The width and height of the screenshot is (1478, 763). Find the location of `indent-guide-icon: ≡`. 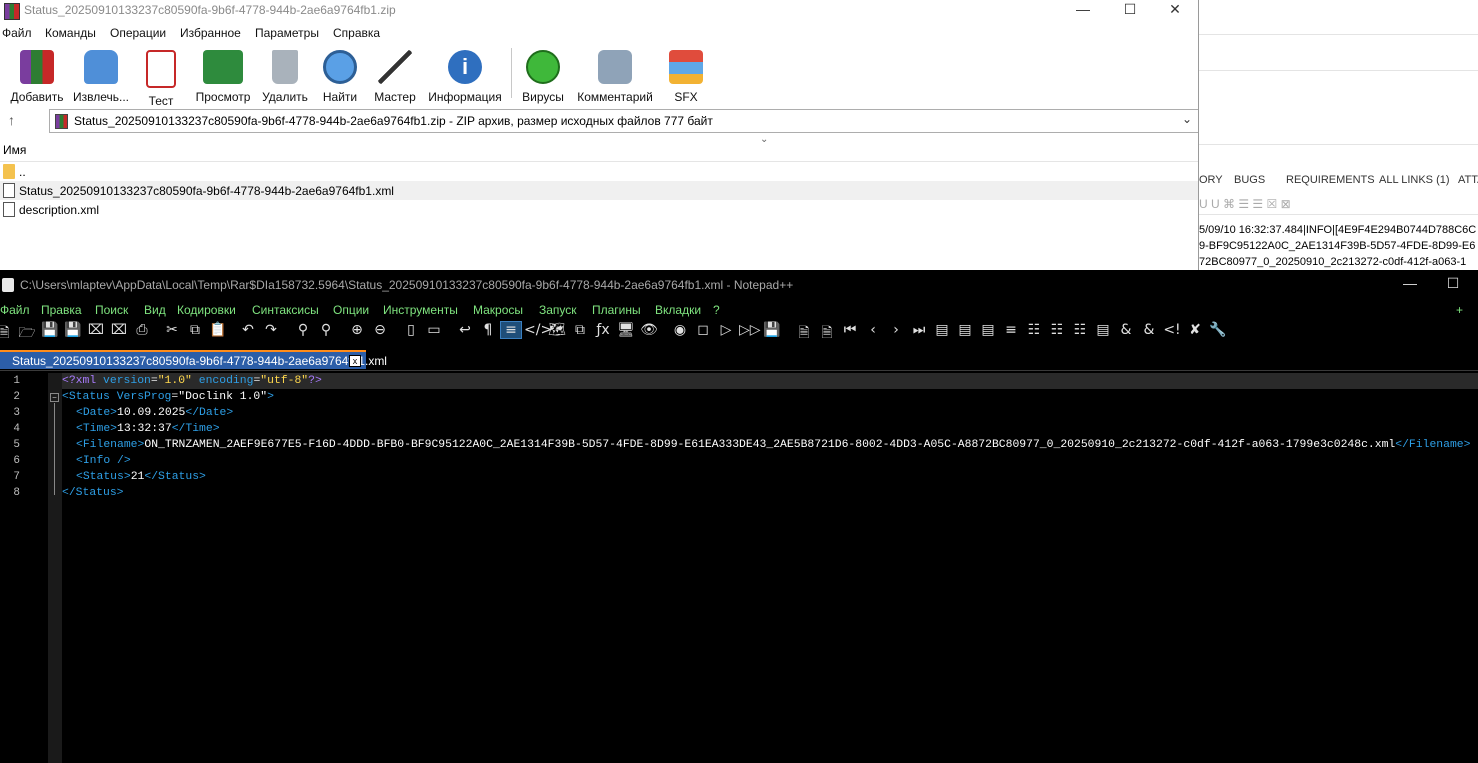

indent-guide-icon: ≡ is located at coordinates (511, 330).